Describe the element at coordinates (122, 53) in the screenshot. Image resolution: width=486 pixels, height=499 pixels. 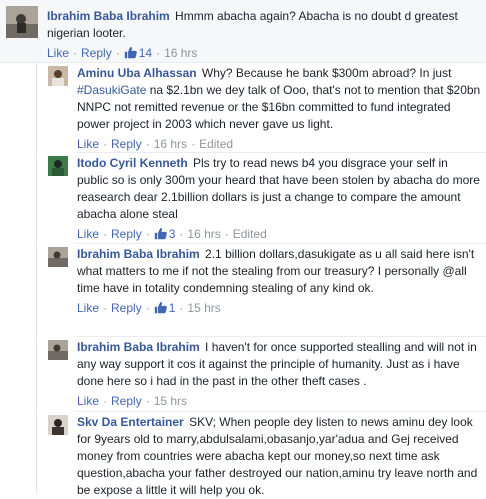
I see `comment-actions: Like · Reply · 14 · 16 hrs` at that location.